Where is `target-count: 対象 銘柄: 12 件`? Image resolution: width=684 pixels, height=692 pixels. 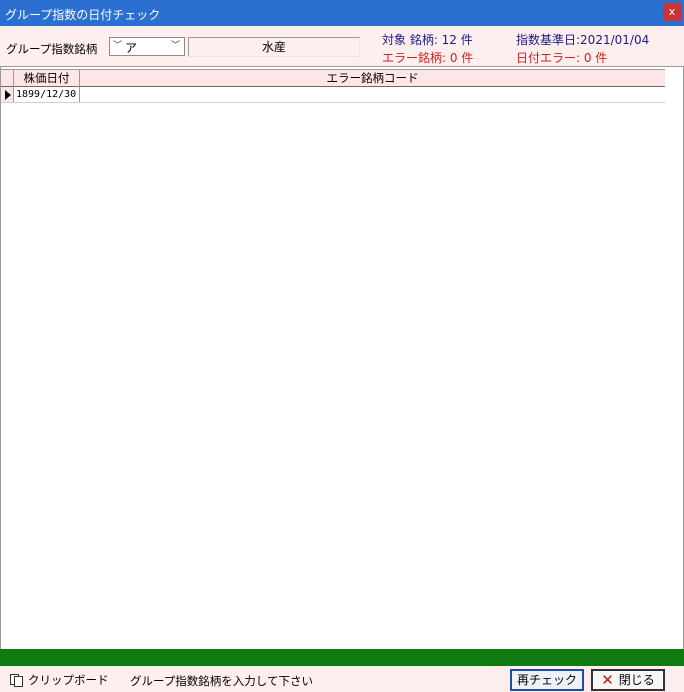 target-count: 対象 銘柄: 12 件 is located at coordinates (427, 40).